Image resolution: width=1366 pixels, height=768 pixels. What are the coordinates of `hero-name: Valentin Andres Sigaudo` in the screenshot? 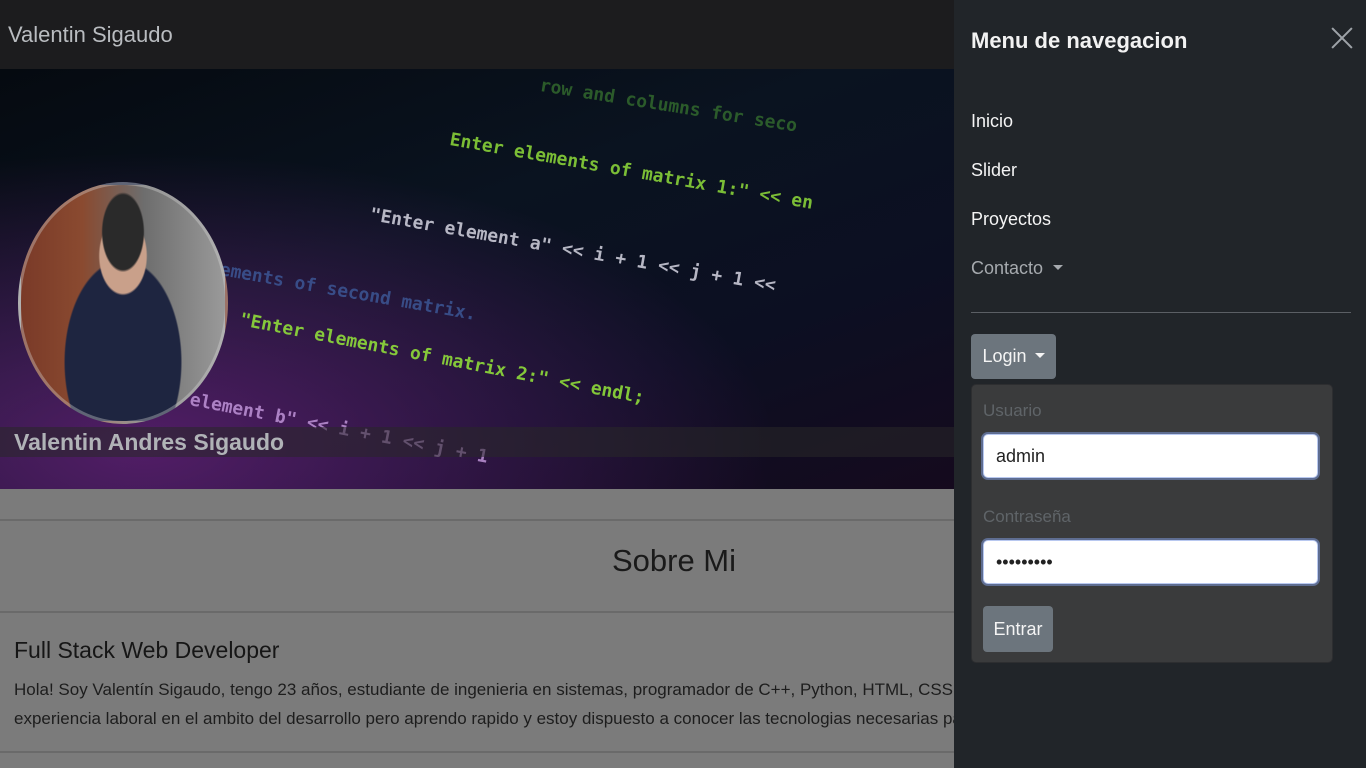 It's located at (149, 442).